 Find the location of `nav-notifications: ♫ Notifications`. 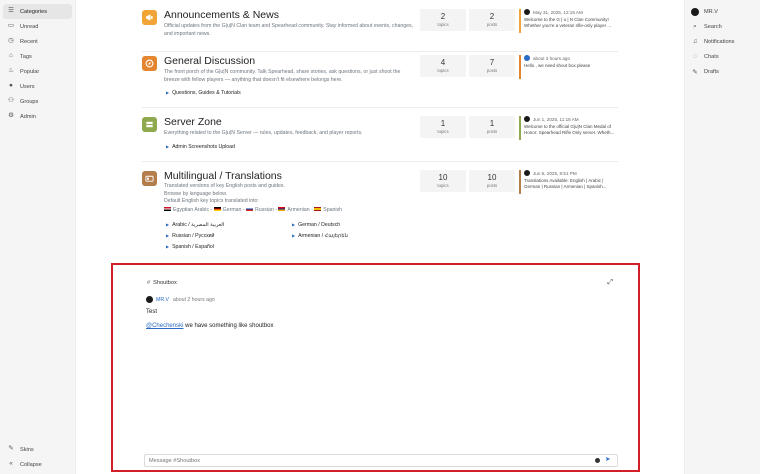

nav-notifications: ♫ Notifications is located at coordinates (722, 41).